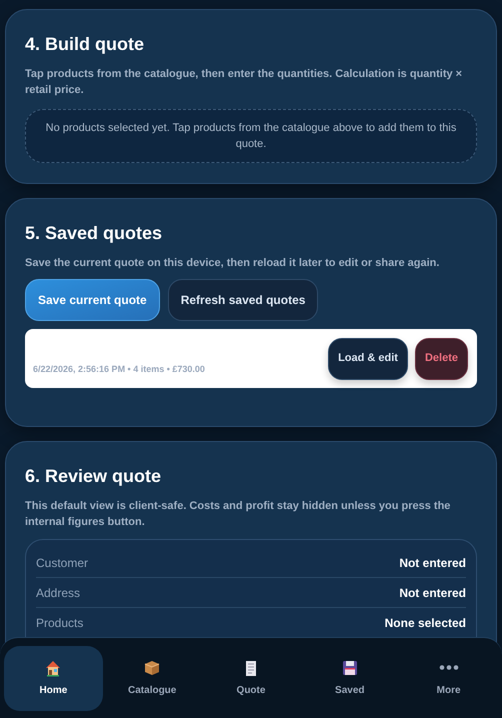 The height and width of the screenshot is (718, 502). I want to click on delete-button: Delete, so click(441, 359).